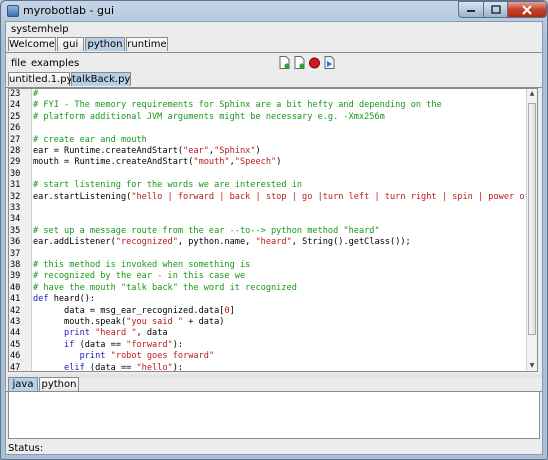  What do you see at coordinates (155, 322) in the screenshot?
I see `code-token: "you said "` at bounding box center [155, 322].